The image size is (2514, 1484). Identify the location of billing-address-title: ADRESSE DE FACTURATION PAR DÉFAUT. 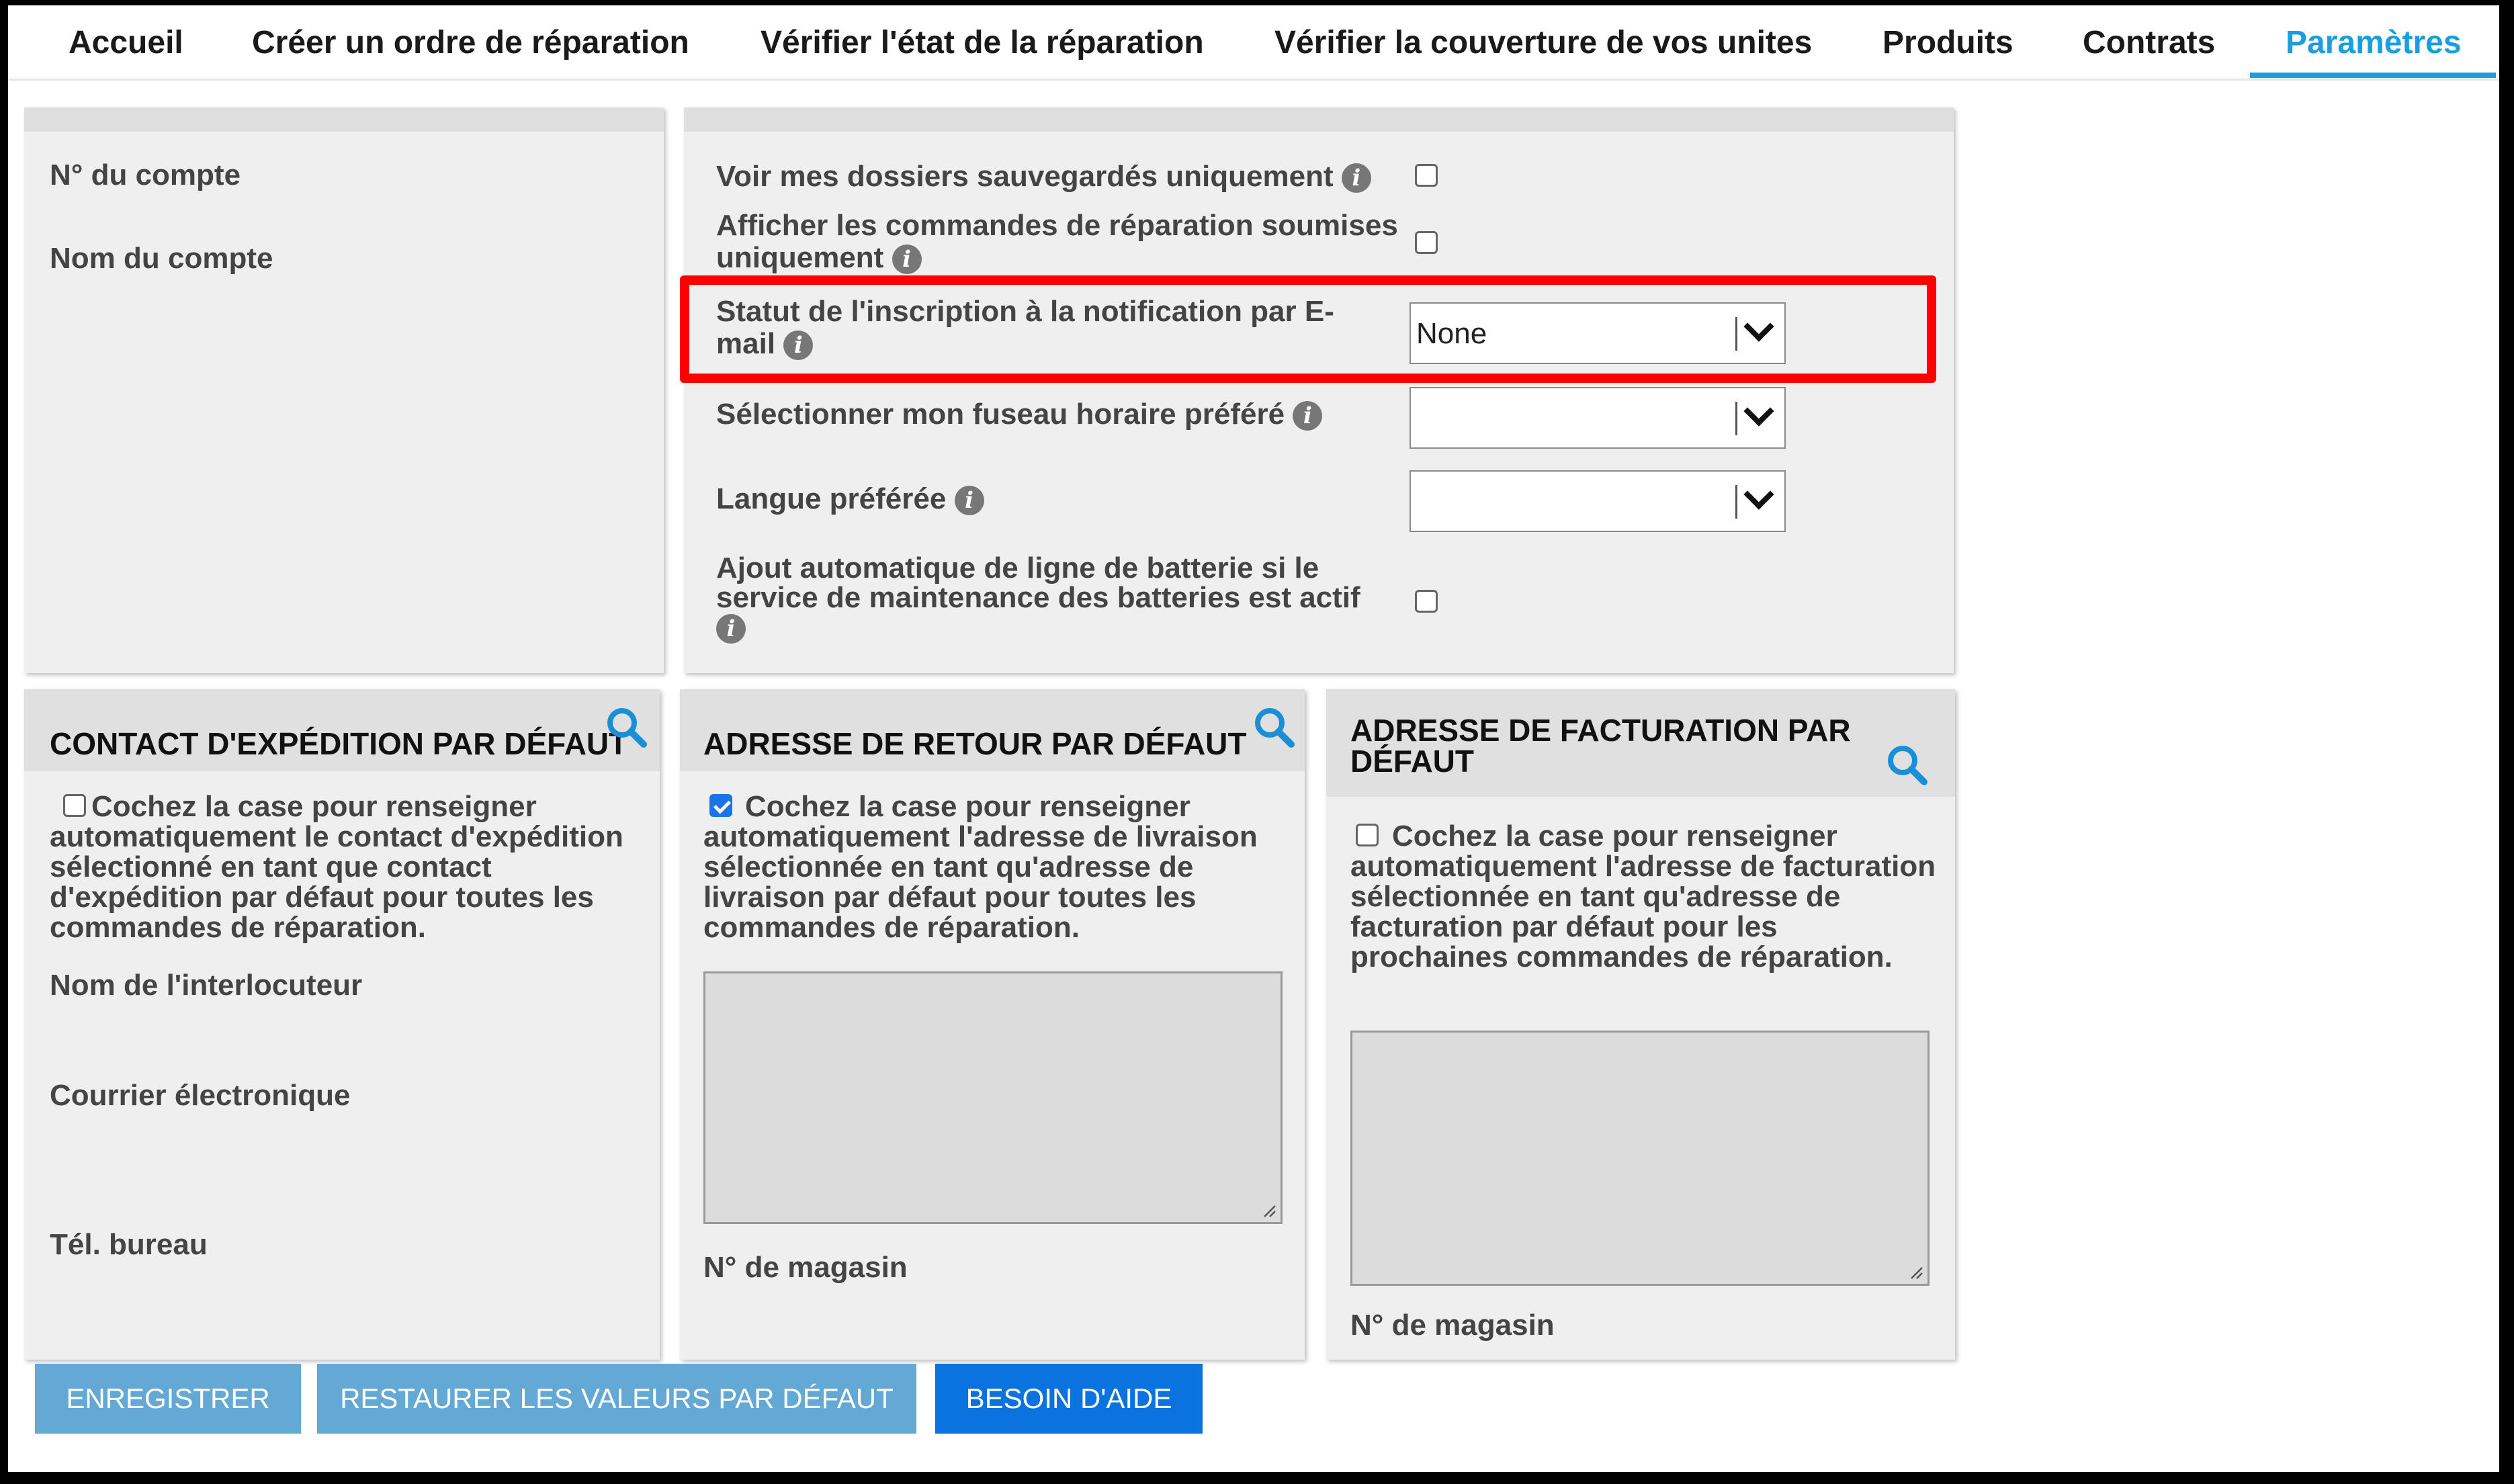
(1600, 746).